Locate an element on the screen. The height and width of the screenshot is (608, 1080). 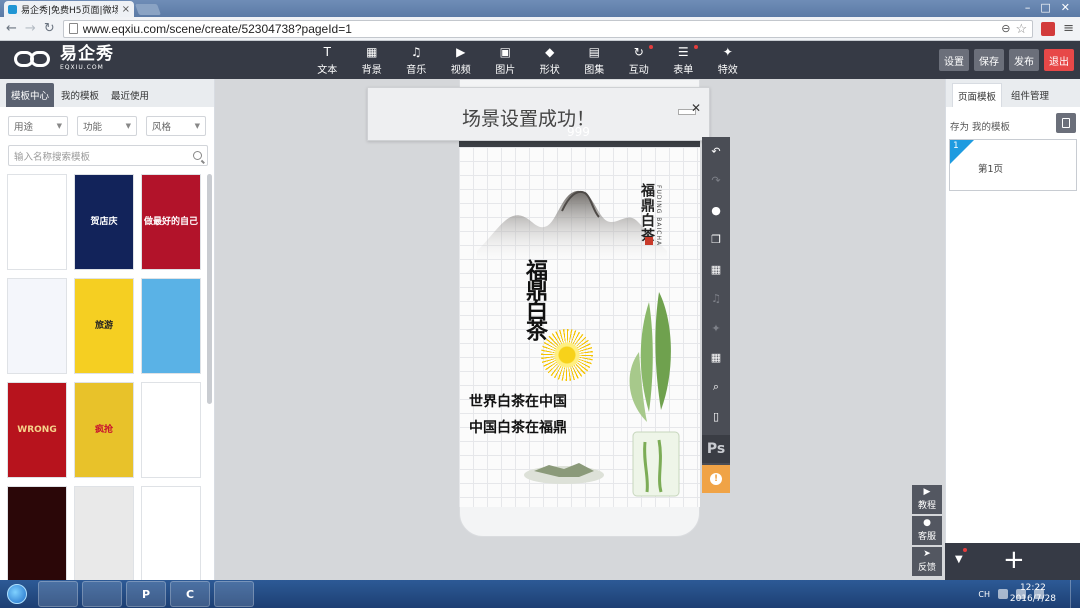
undo-icon: ↶ is located at coordinates (716, 151).